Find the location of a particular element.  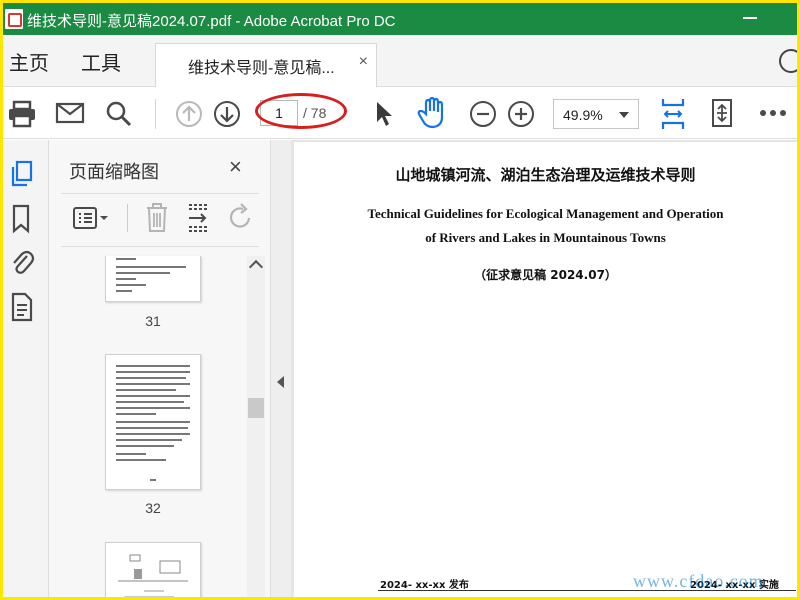

email-icon is located at coordinates (70, 113).